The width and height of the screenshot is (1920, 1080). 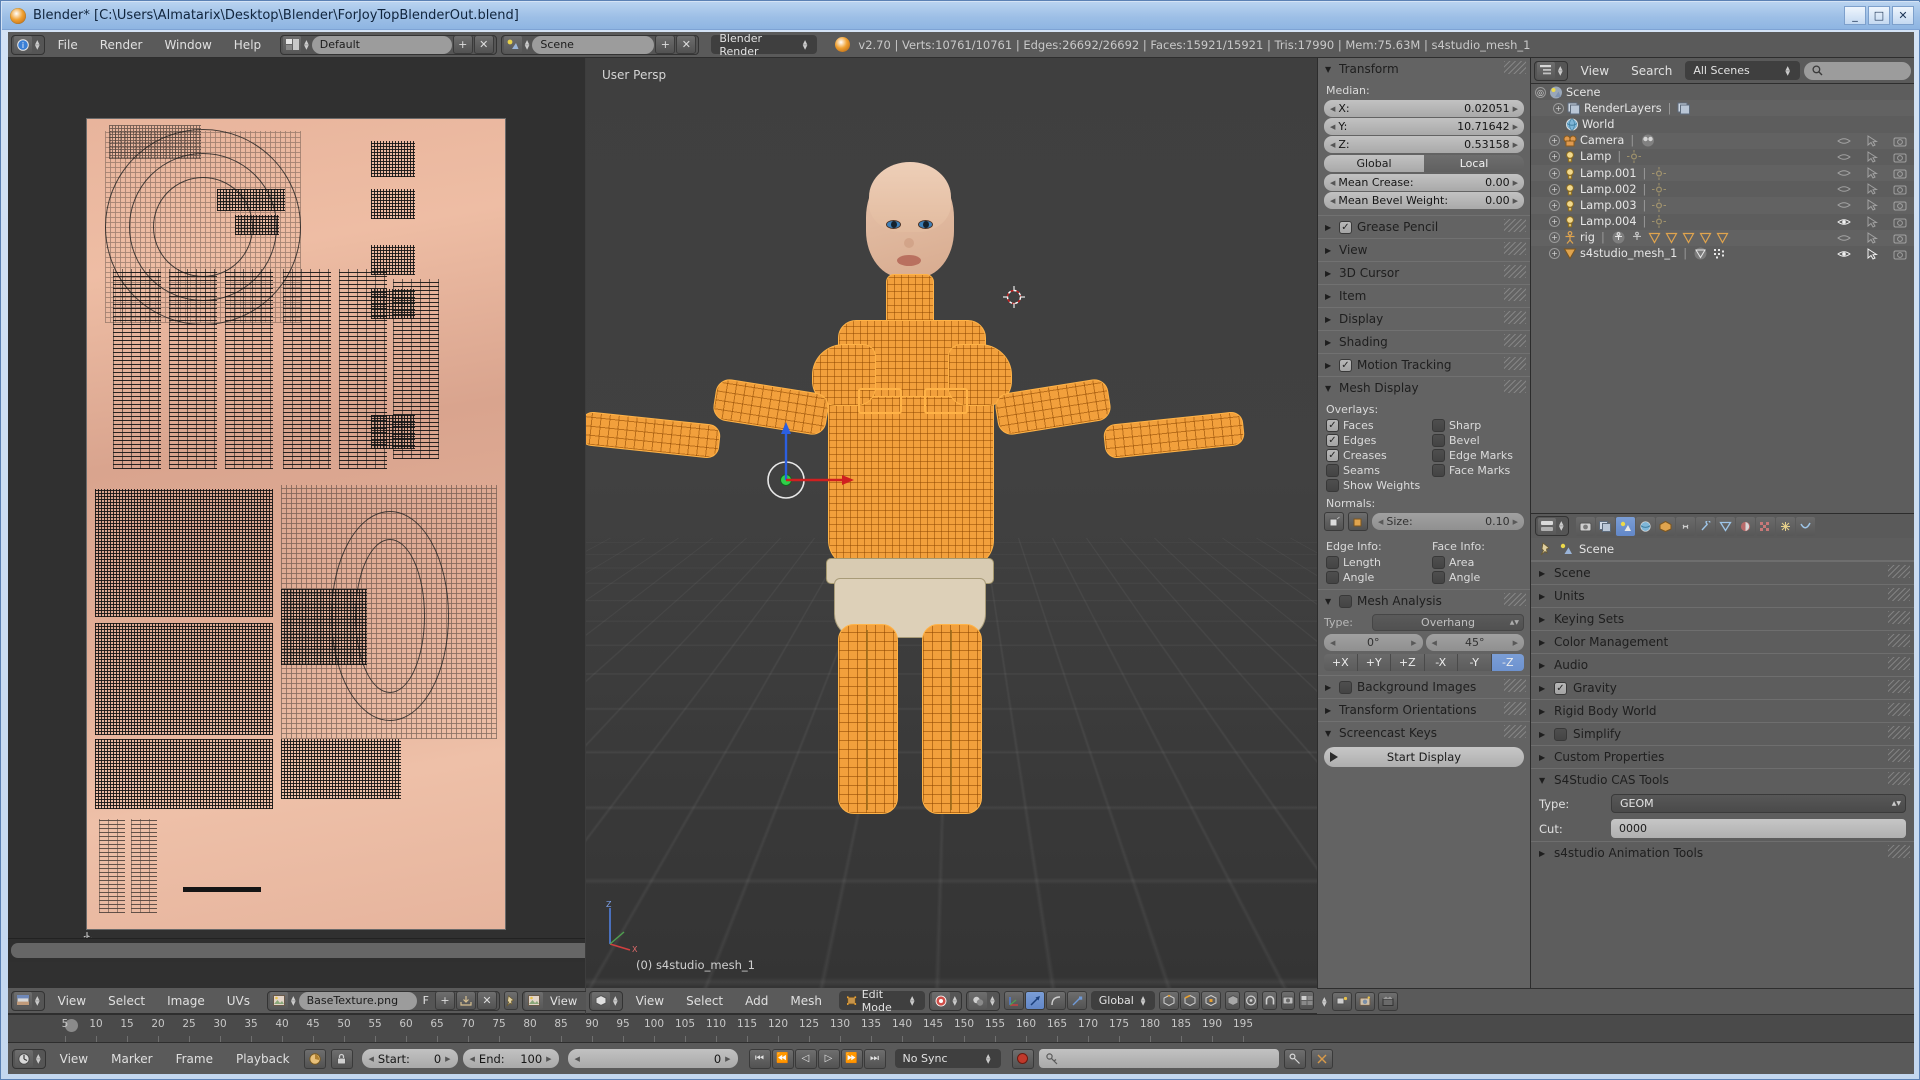 I want to click on show-weights-row: Show Weights, so click(x=1424, y=485).